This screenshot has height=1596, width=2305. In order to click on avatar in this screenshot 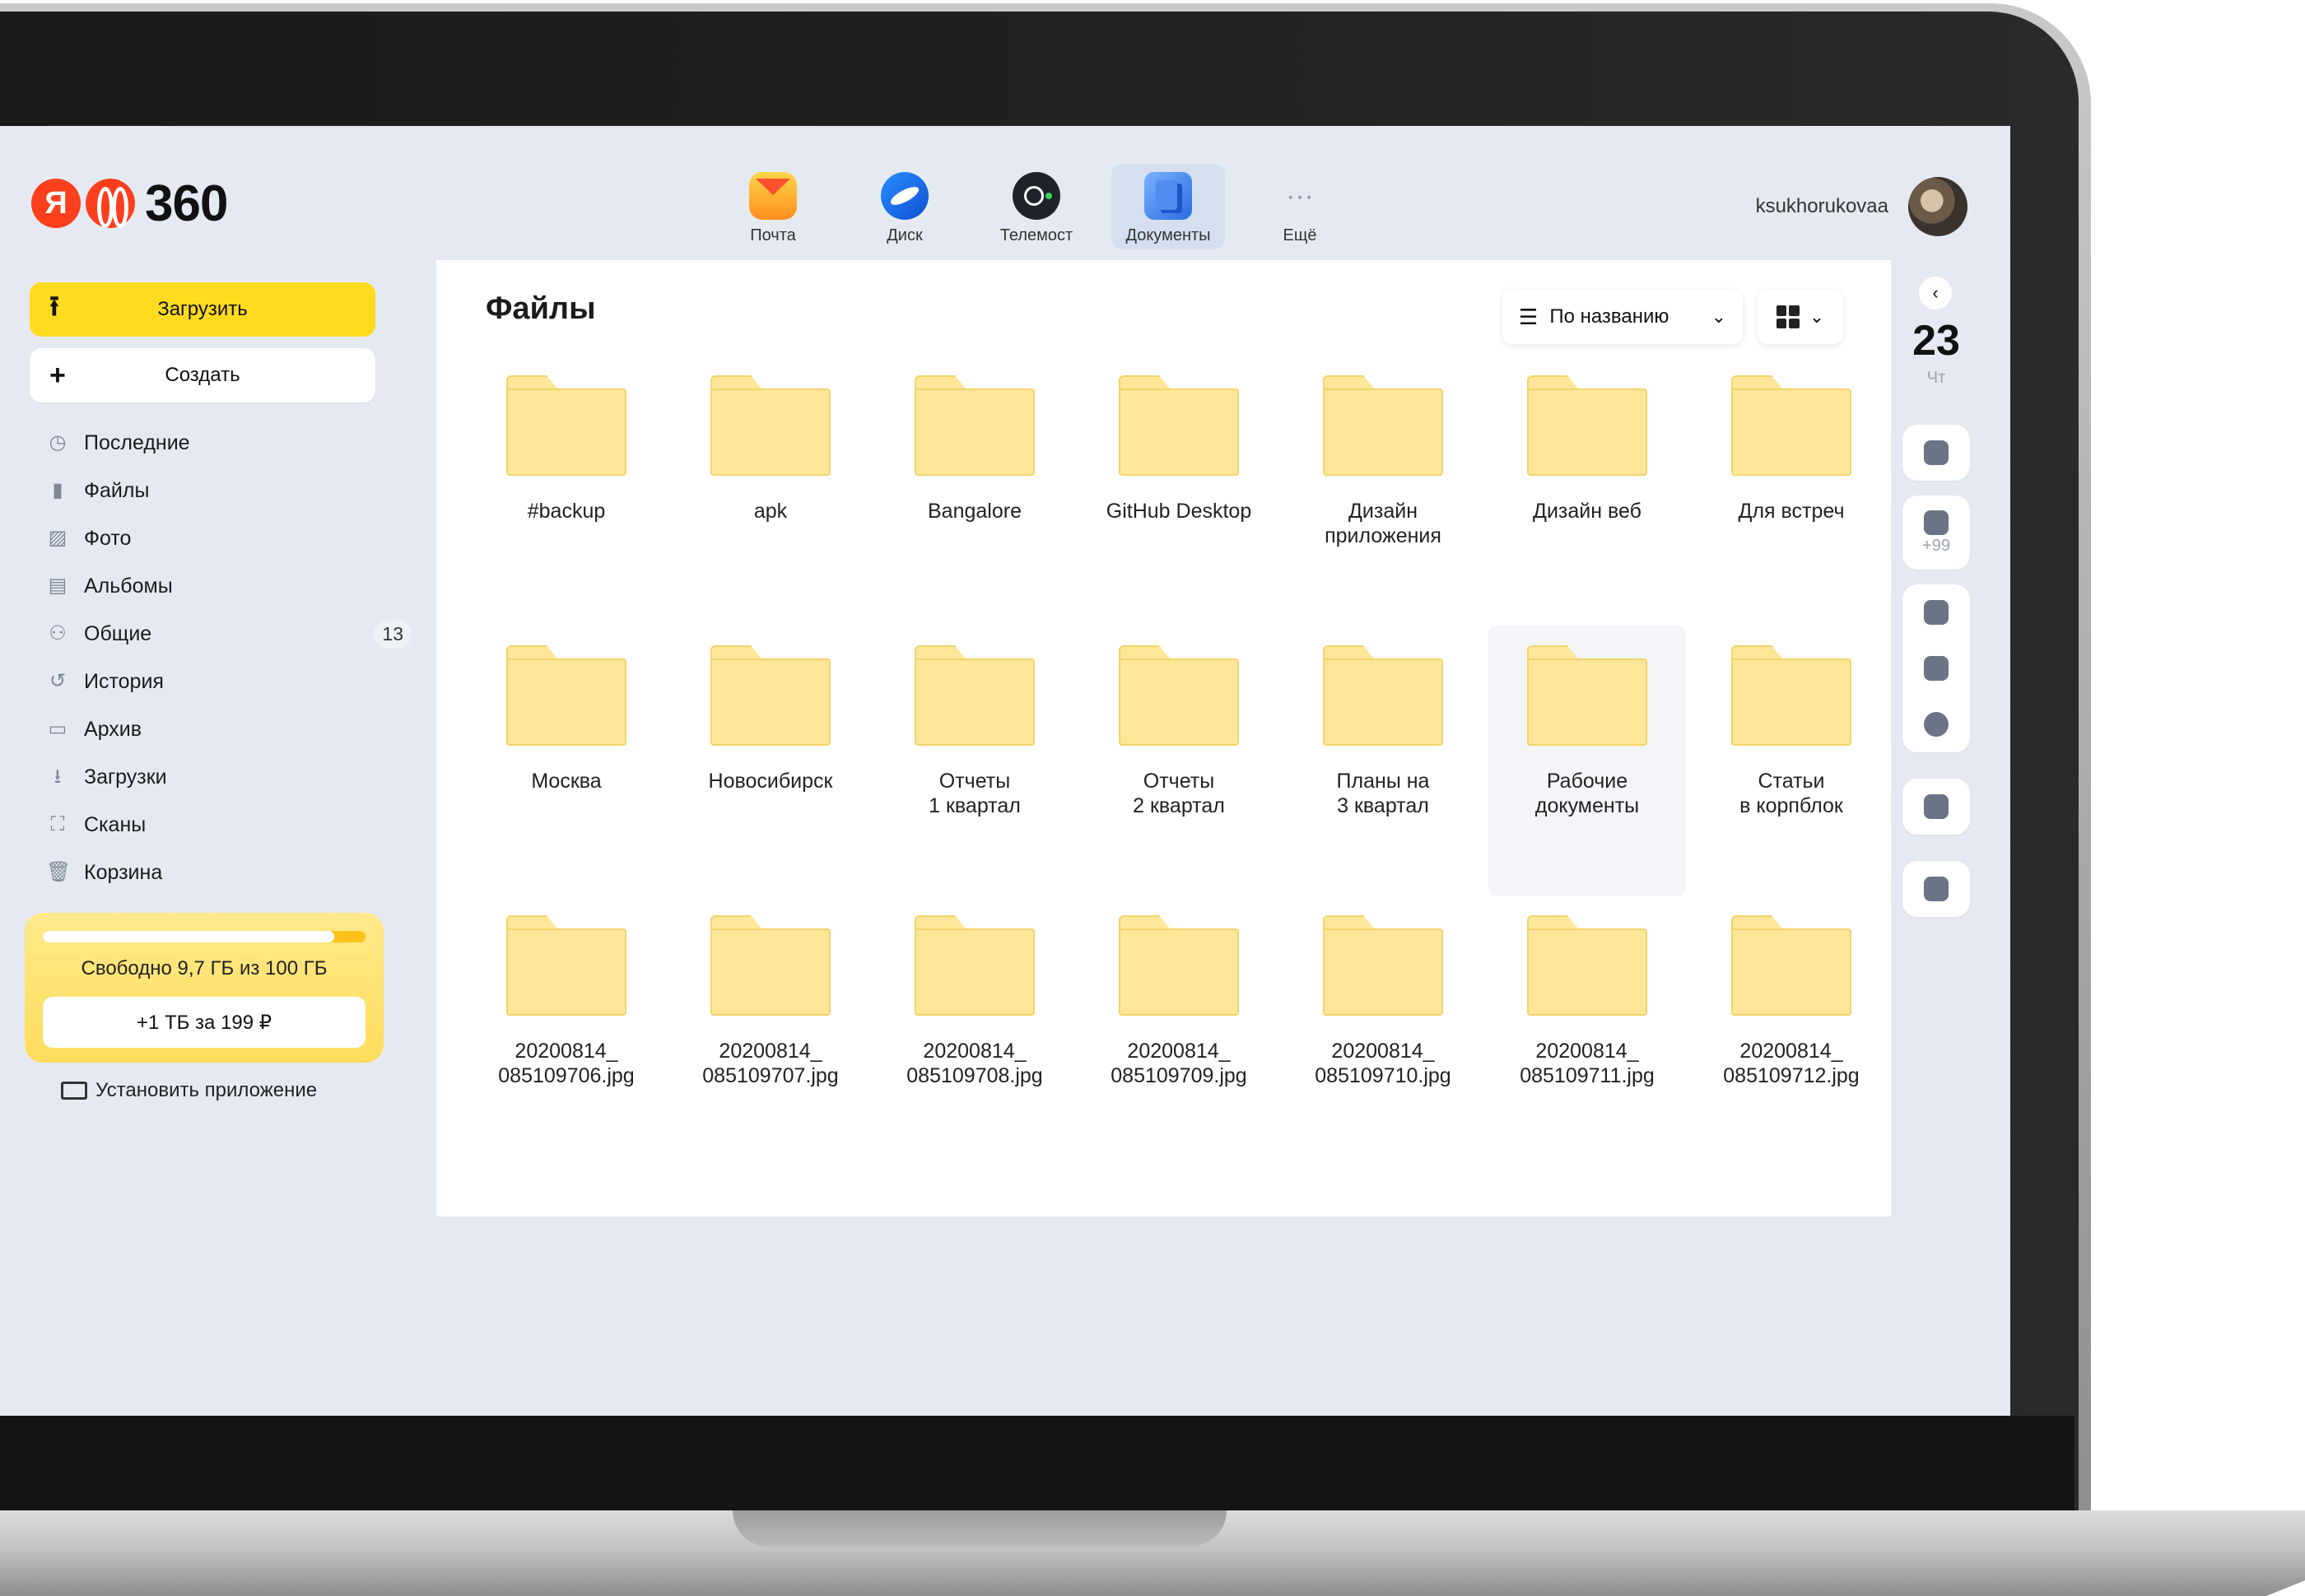, I will do `click(1937, 206)`.